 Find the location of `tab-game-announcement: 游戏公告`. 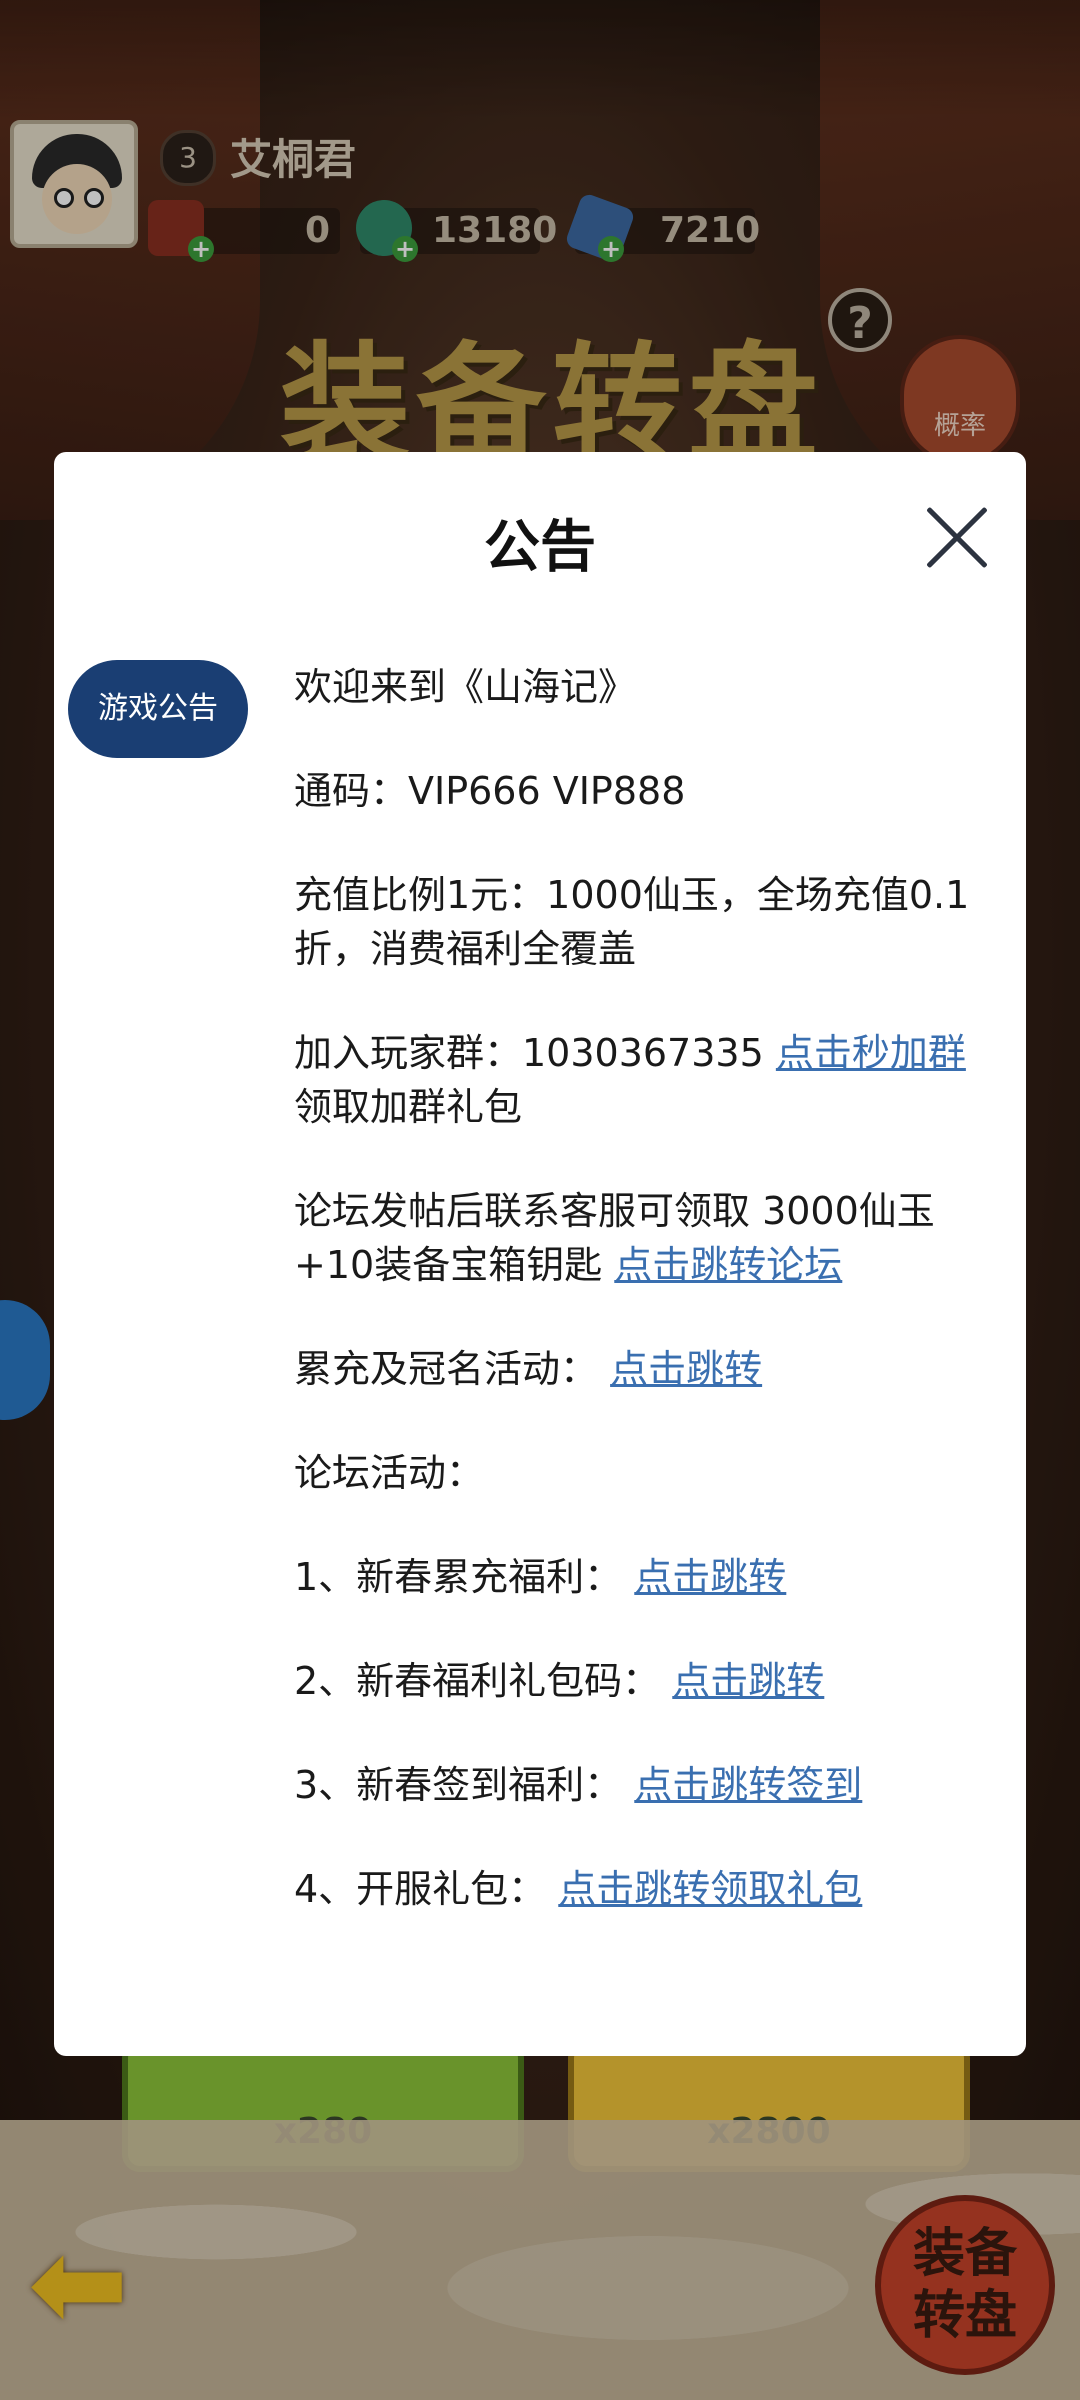

tab-game-announcement: 游戏公告 is located at coordinates (158, 709).